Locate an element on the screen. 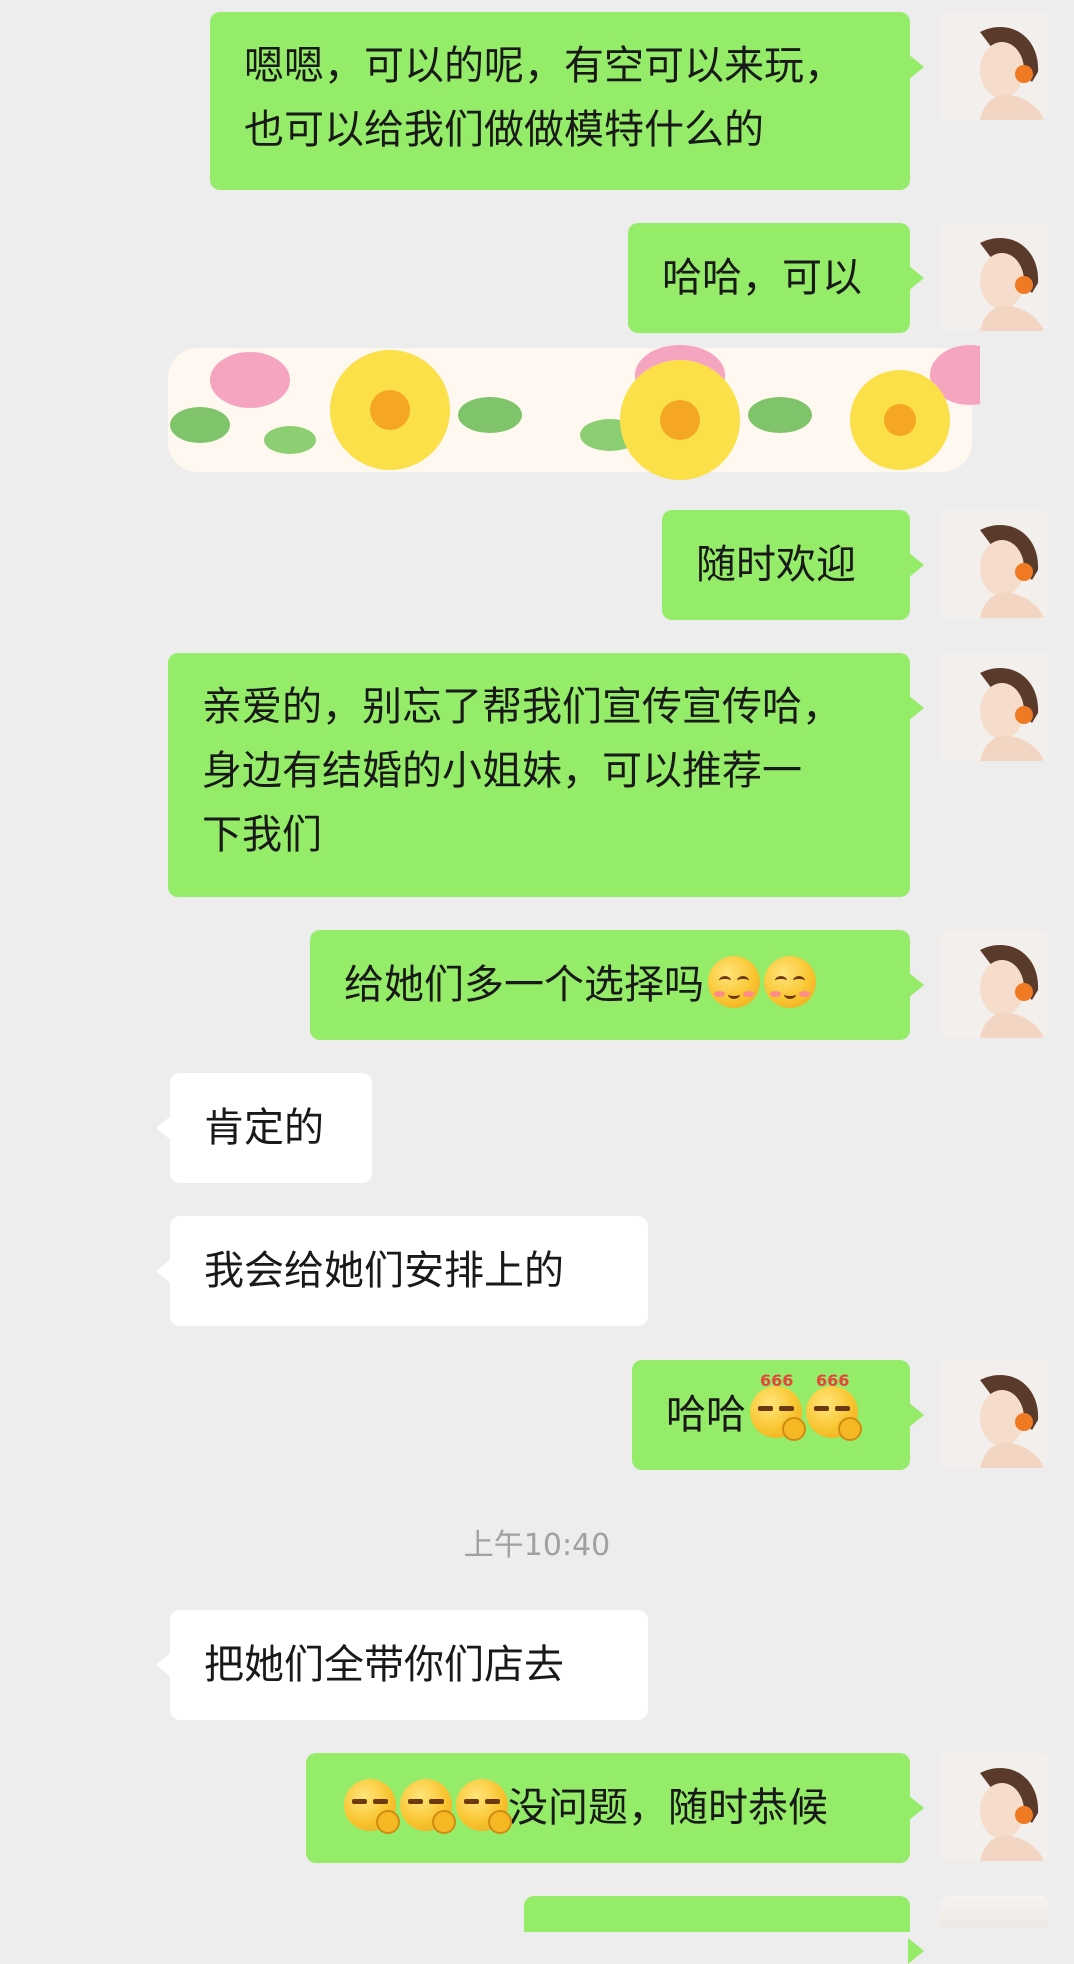 The height and width of the screenshot is (1964, 1074). message-text: 给她们多一个选择吗 is located at coordinates (524, 985).